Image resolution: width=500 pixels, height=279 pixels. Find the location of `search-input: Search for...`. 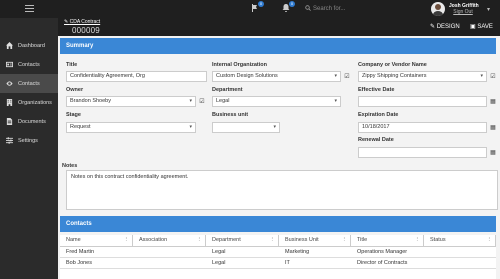

search-input: Search for... is located at coordinates (355, 9).